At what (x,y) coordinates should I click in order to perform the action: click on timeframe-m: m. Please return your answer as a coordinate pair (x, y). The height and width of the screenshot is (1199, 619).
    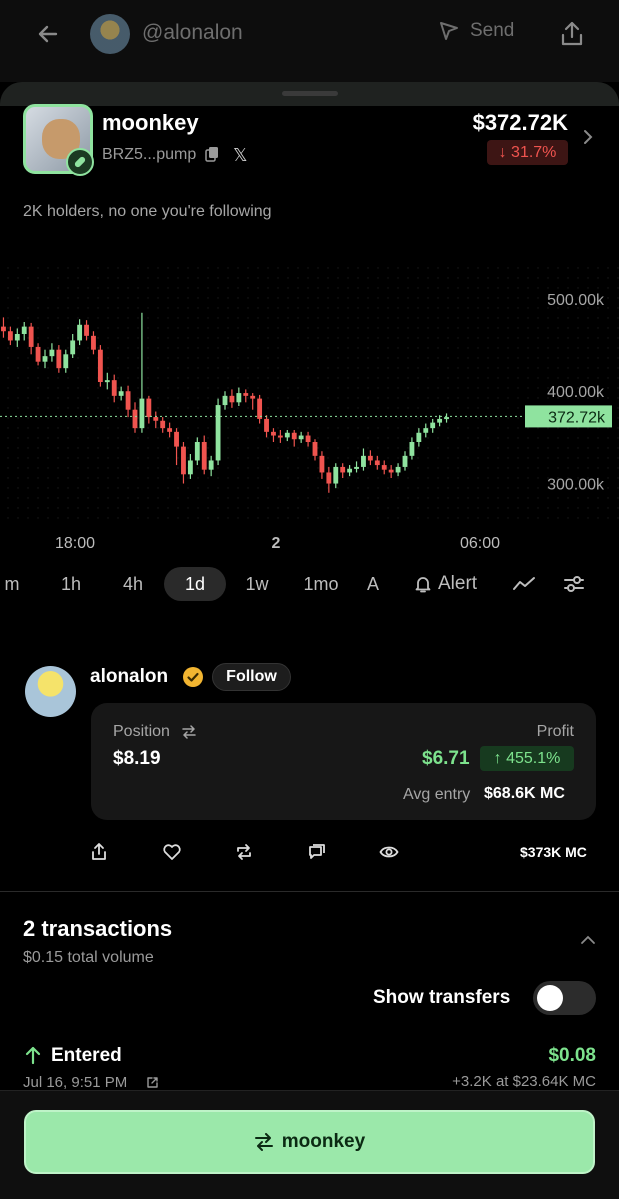
    Looking at the image, I should click on (12, 584).